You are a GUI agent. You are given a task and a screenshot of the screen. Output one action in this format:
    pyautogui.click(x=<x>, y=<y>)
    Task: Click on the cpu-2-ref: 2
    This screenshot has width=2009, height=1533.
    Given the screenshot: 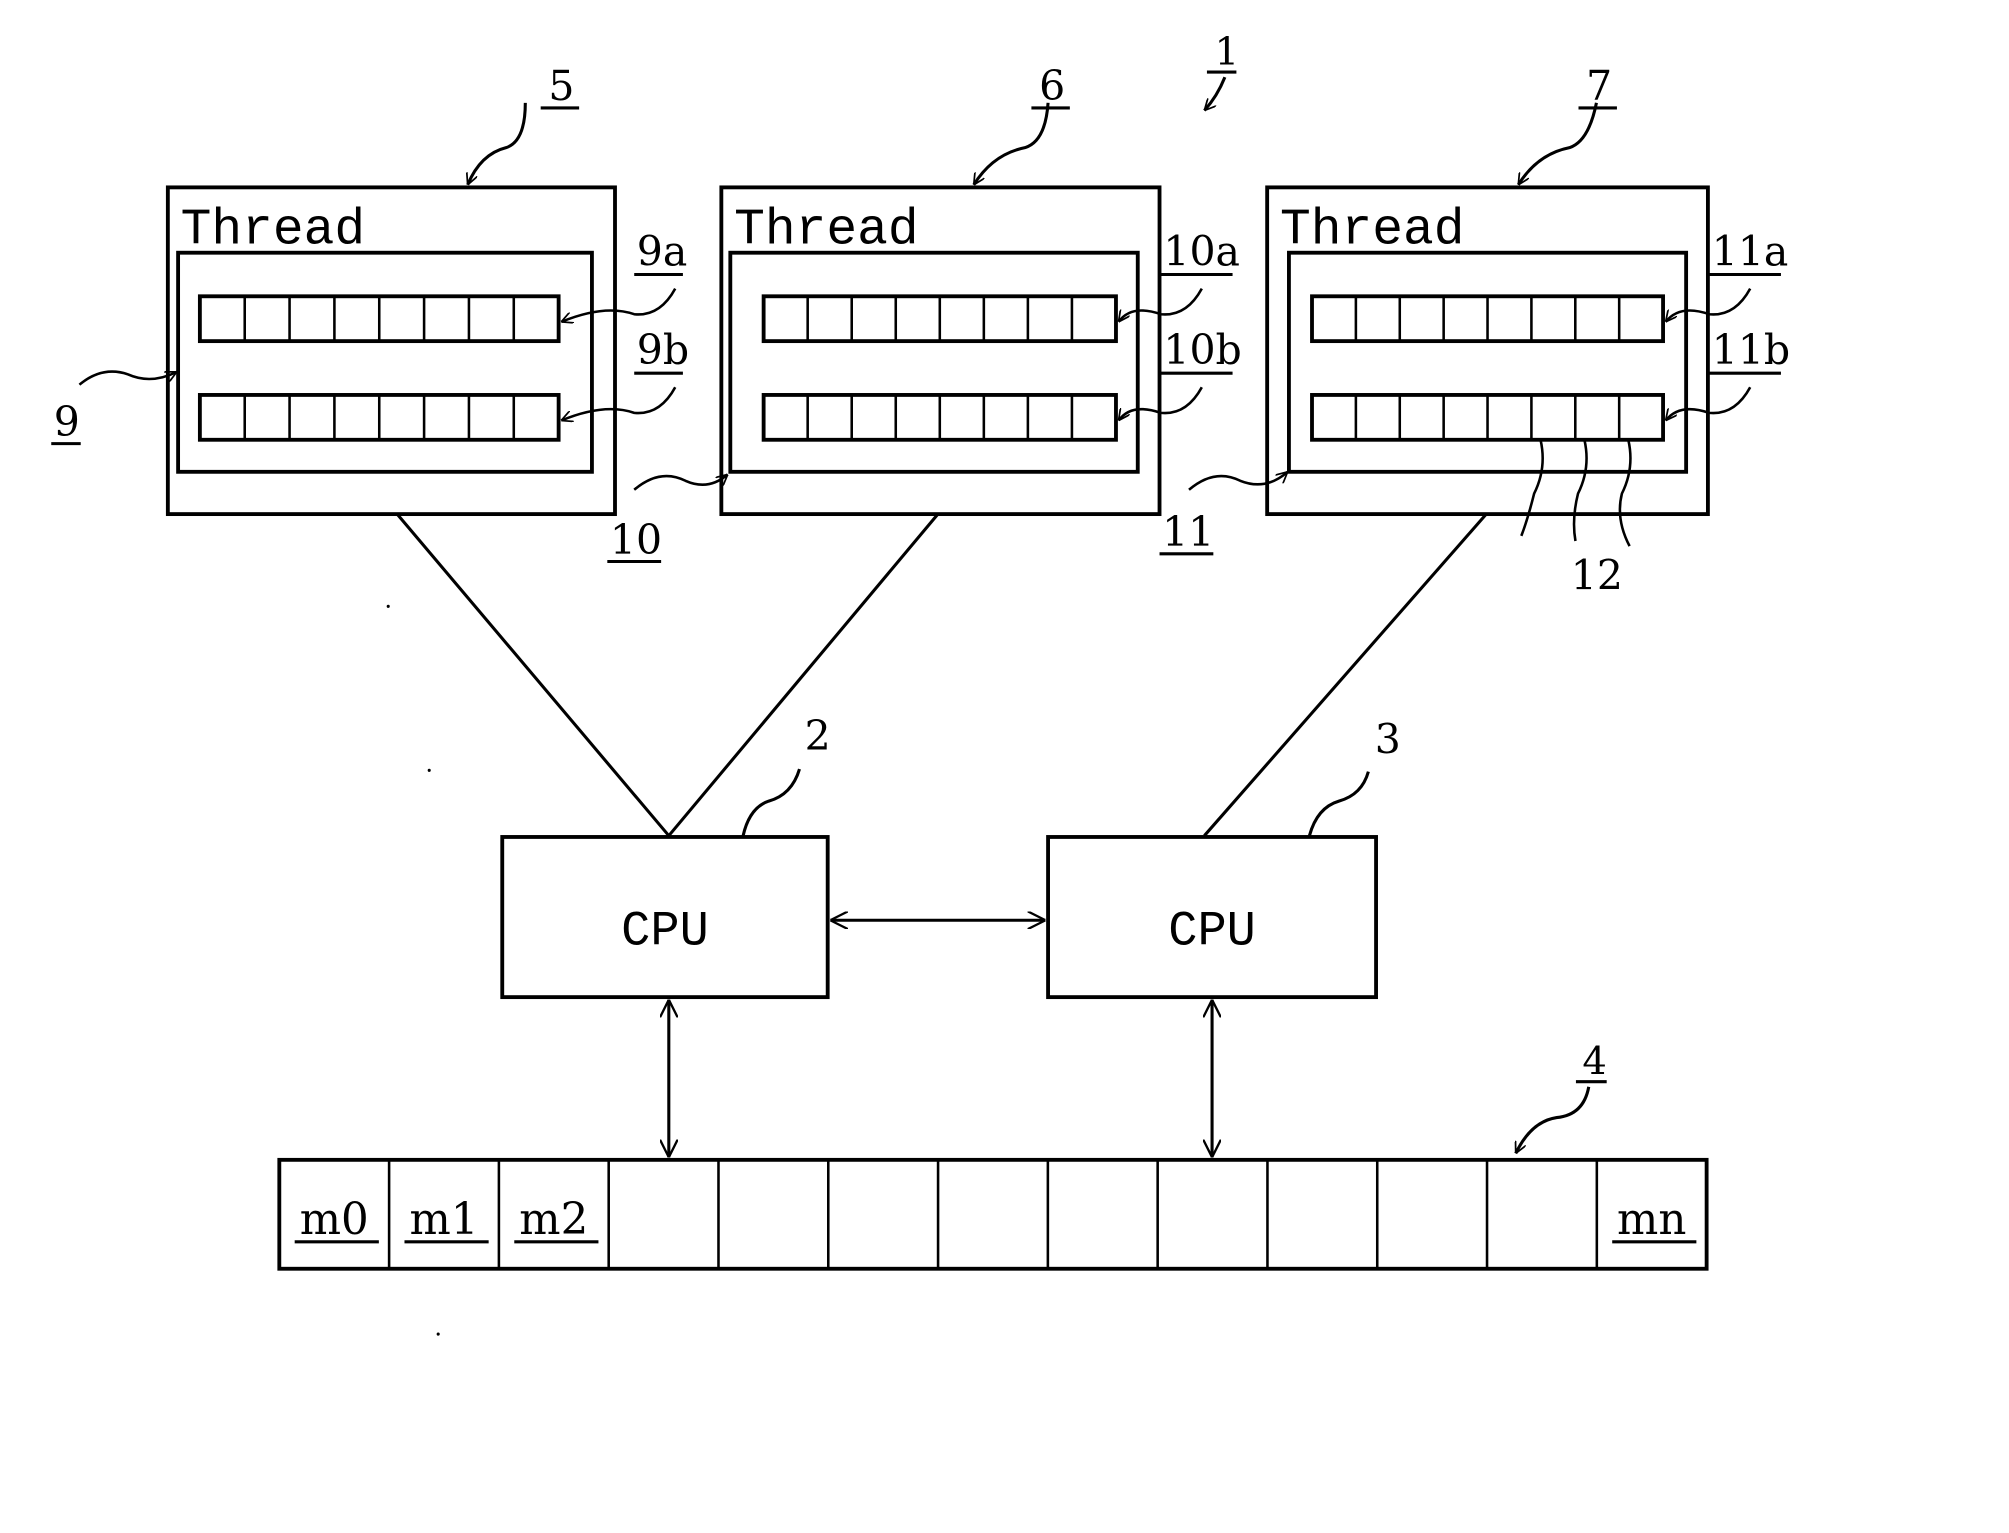 What is the action you would take?
    pyautogui.click(x=818, y=736)
    